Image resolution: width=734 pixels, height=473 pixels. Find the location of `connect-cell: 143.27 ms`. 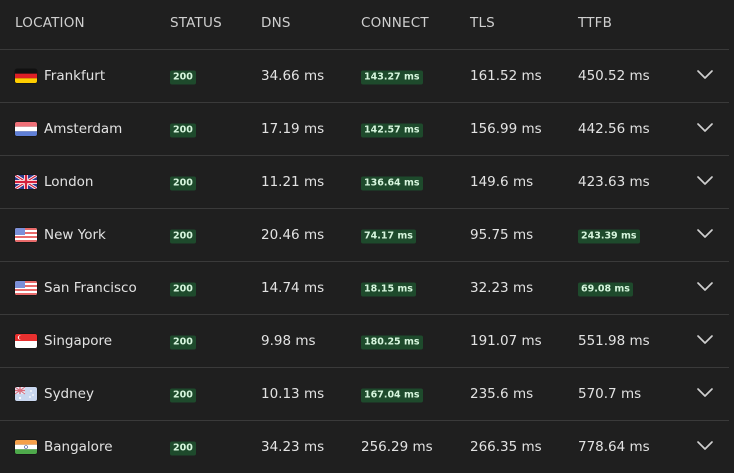

connect-cell: 143.27 ms is located at coordinates (392, 76).